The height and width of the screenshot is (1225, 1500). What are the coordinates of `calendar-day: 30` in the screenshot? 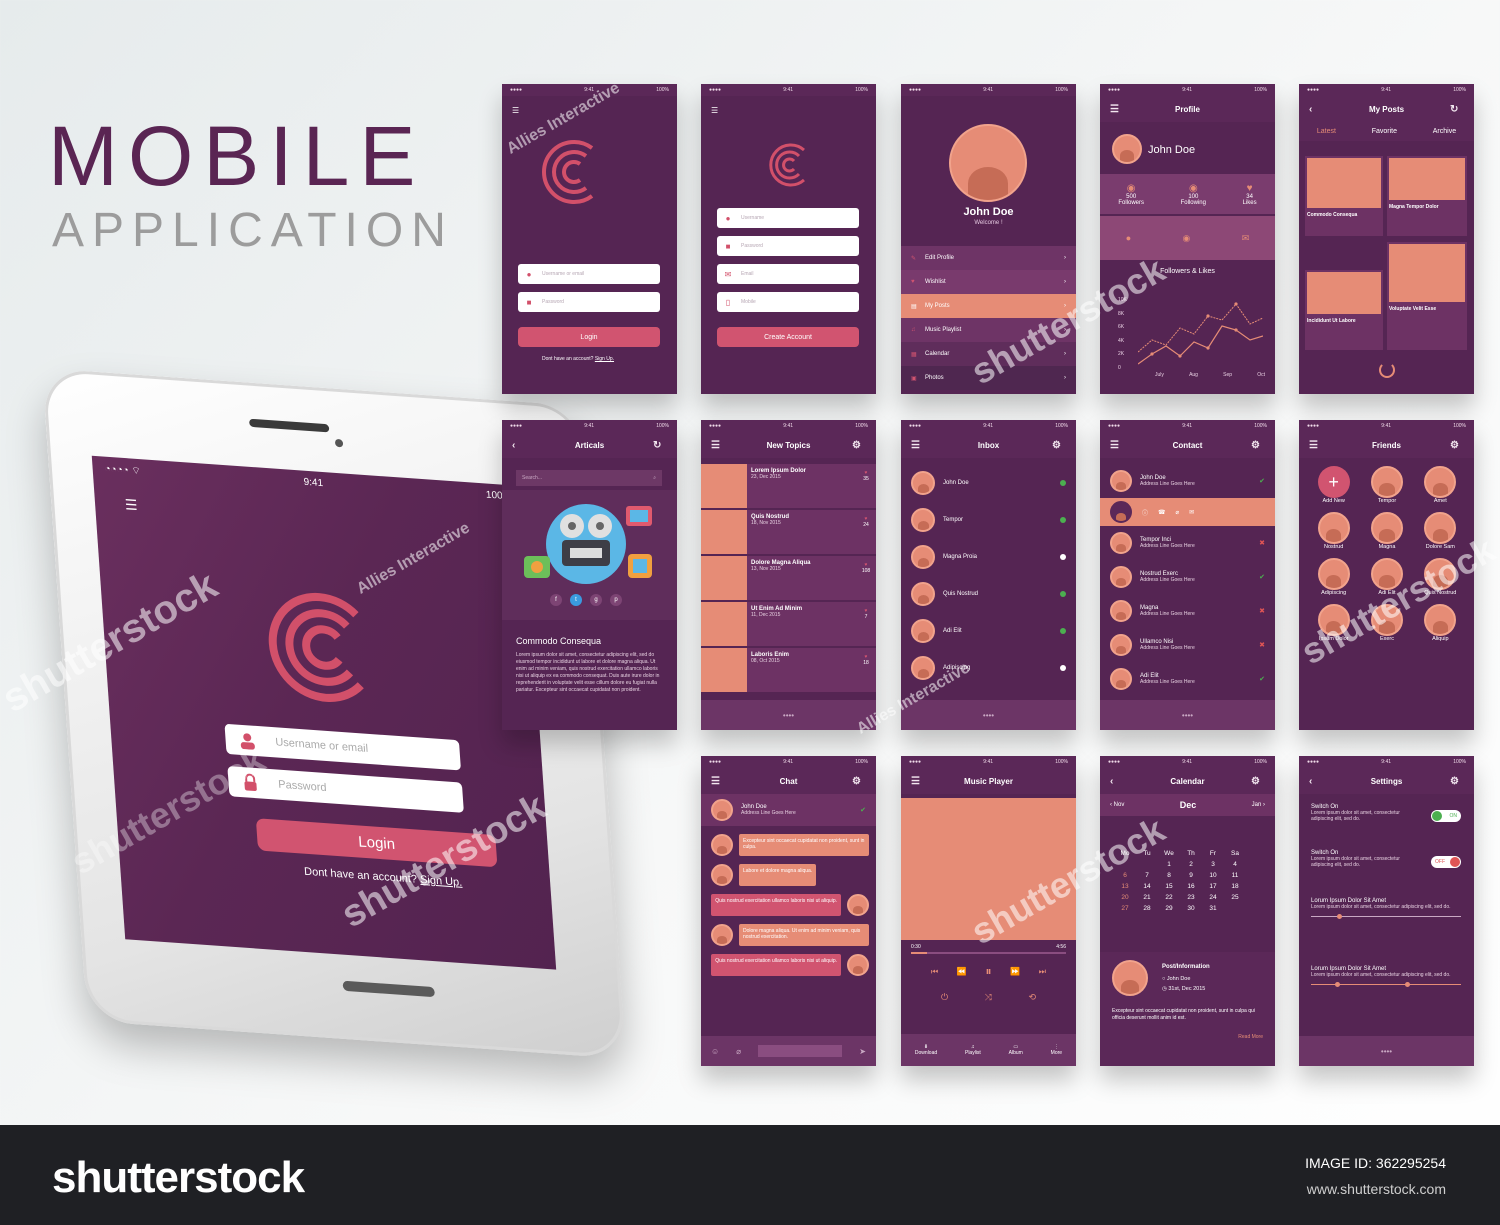 It's located at (1191, 908).